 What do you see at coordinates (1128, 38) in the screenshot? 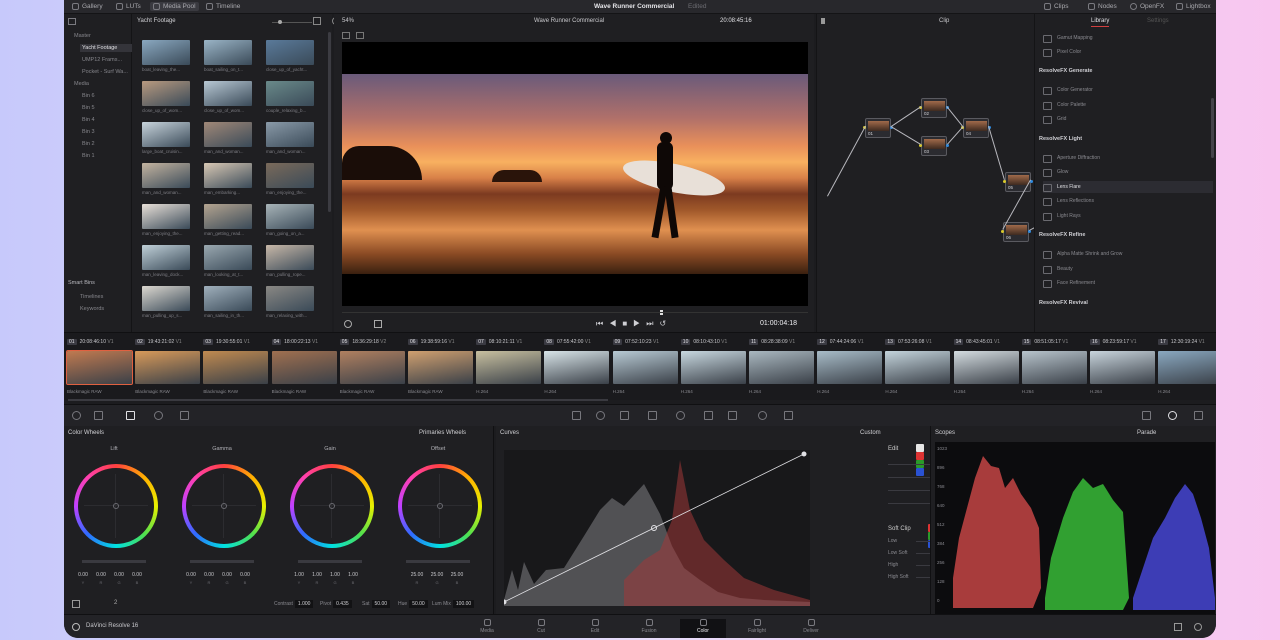
I see `fx-item: Gamut Mapping` at bounding box center [1128, 38].